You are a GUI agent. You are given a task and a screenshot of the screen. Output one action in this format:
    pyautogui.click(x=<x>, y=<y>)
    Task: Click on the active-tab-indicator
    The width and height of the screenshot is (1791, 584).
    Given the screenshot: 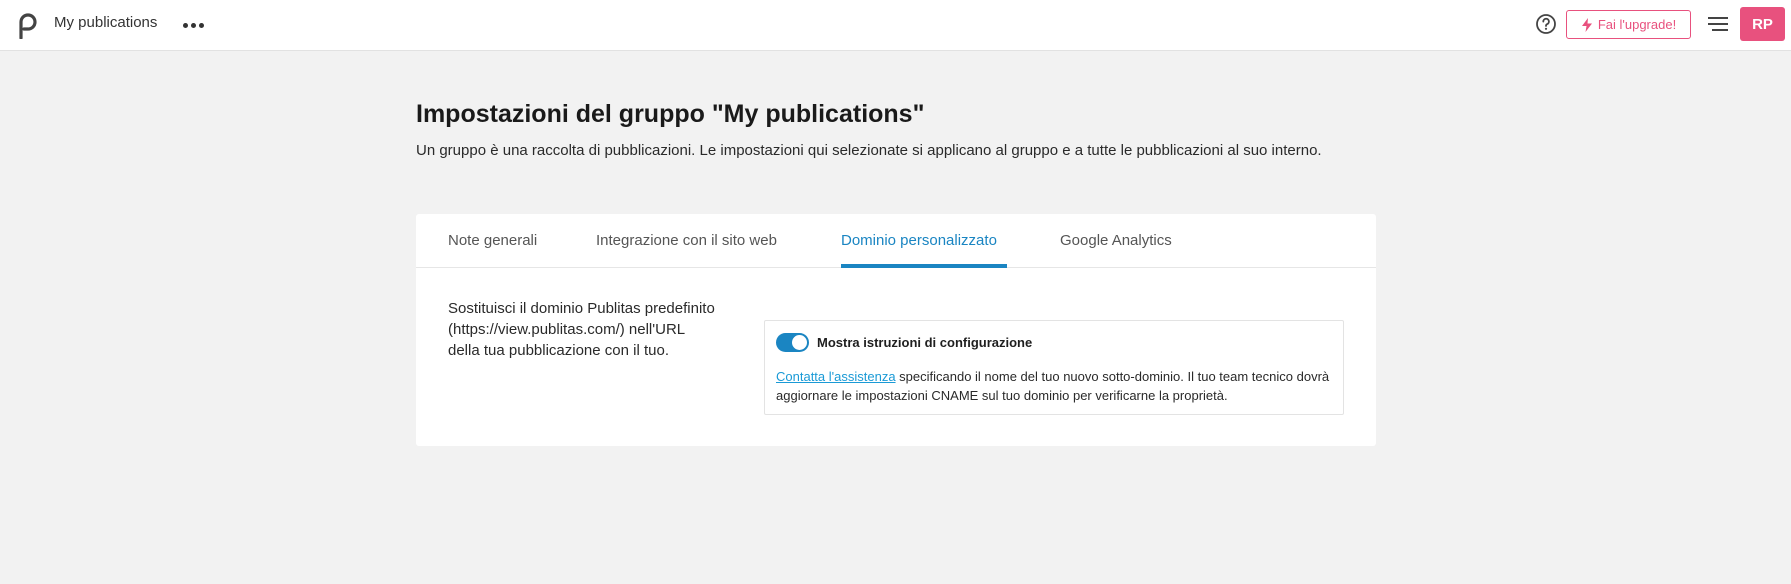 What is the action you would take?
    pyautogui.click(x=924, y=266)
    